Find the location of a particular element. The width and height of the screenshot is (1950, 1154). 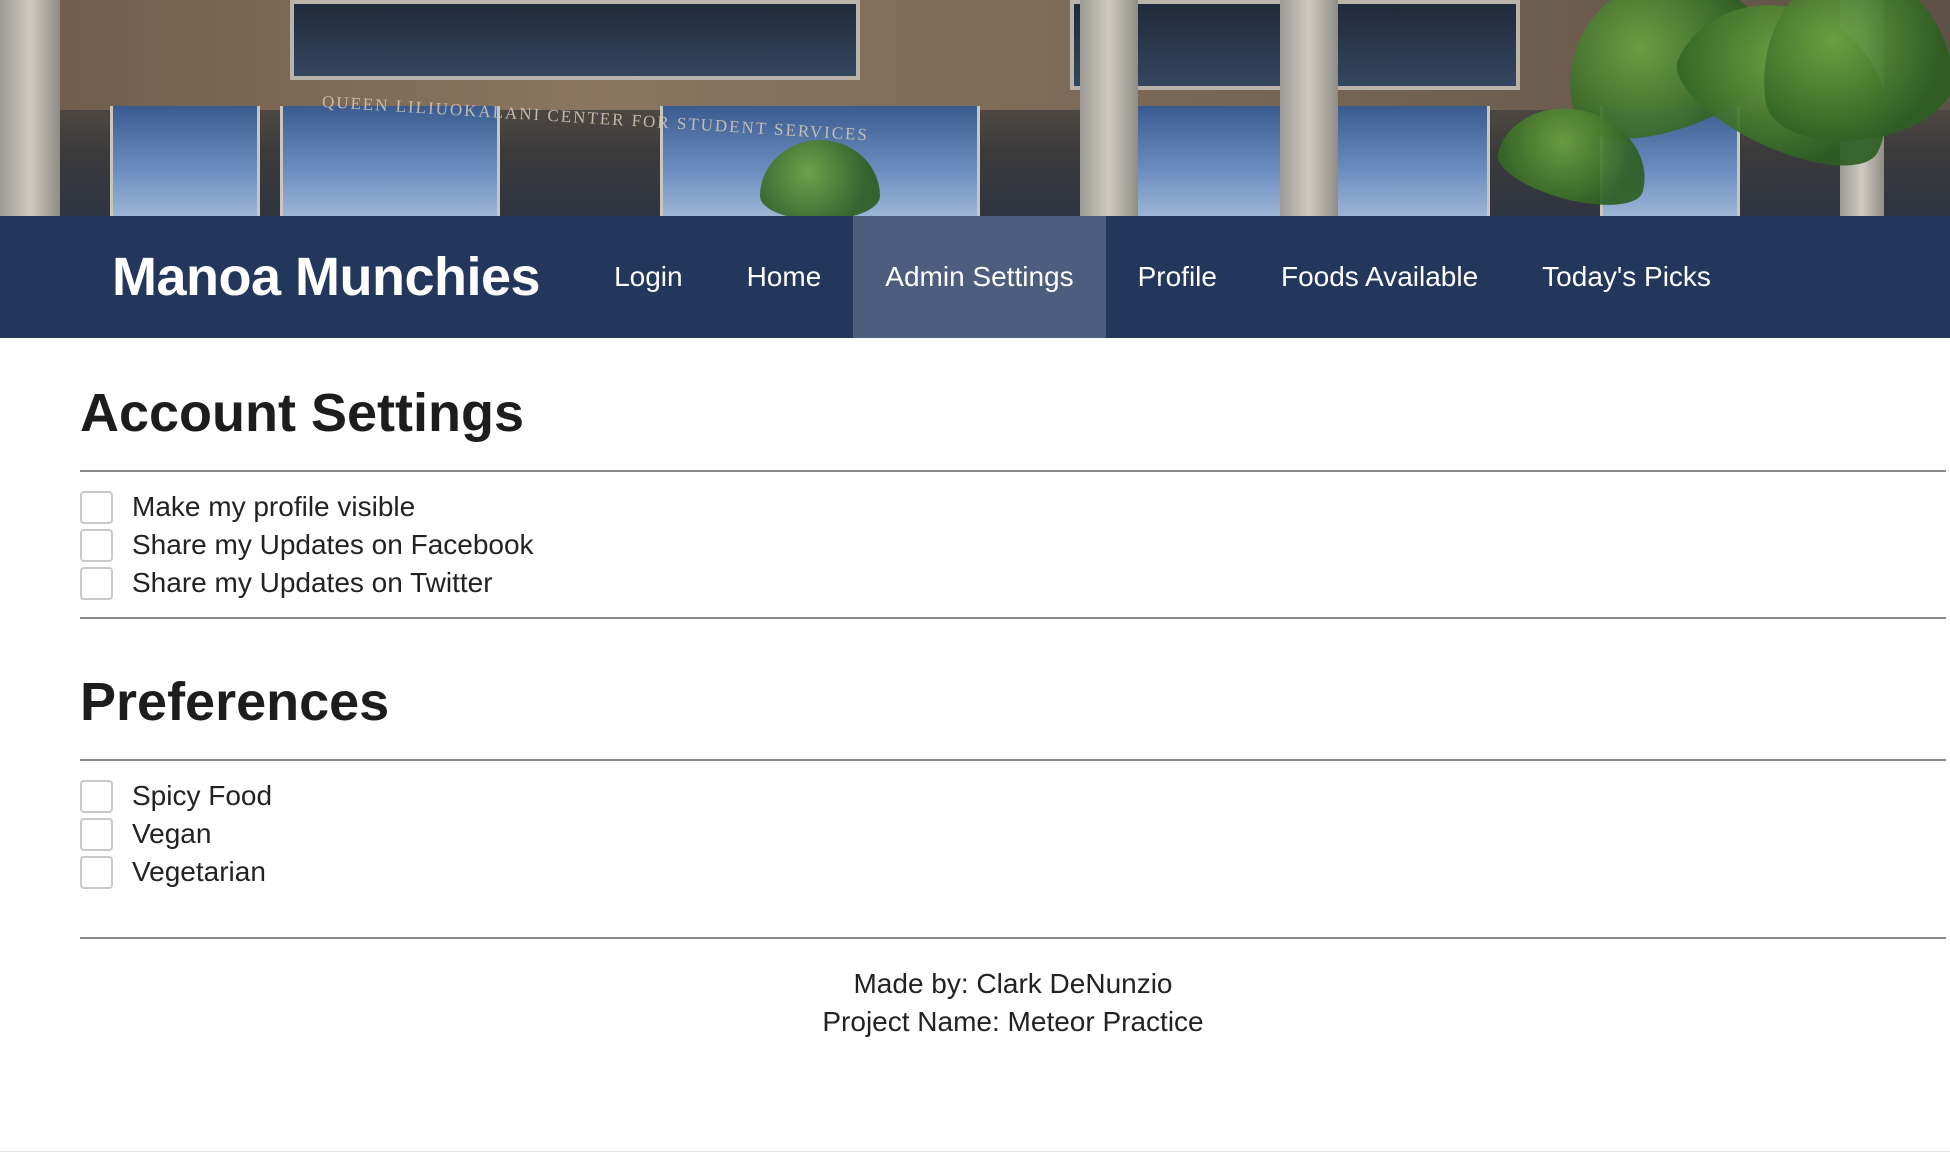

checkbox-row-profile-visible: Make my profile visible is located at coordinates (1013, 507).